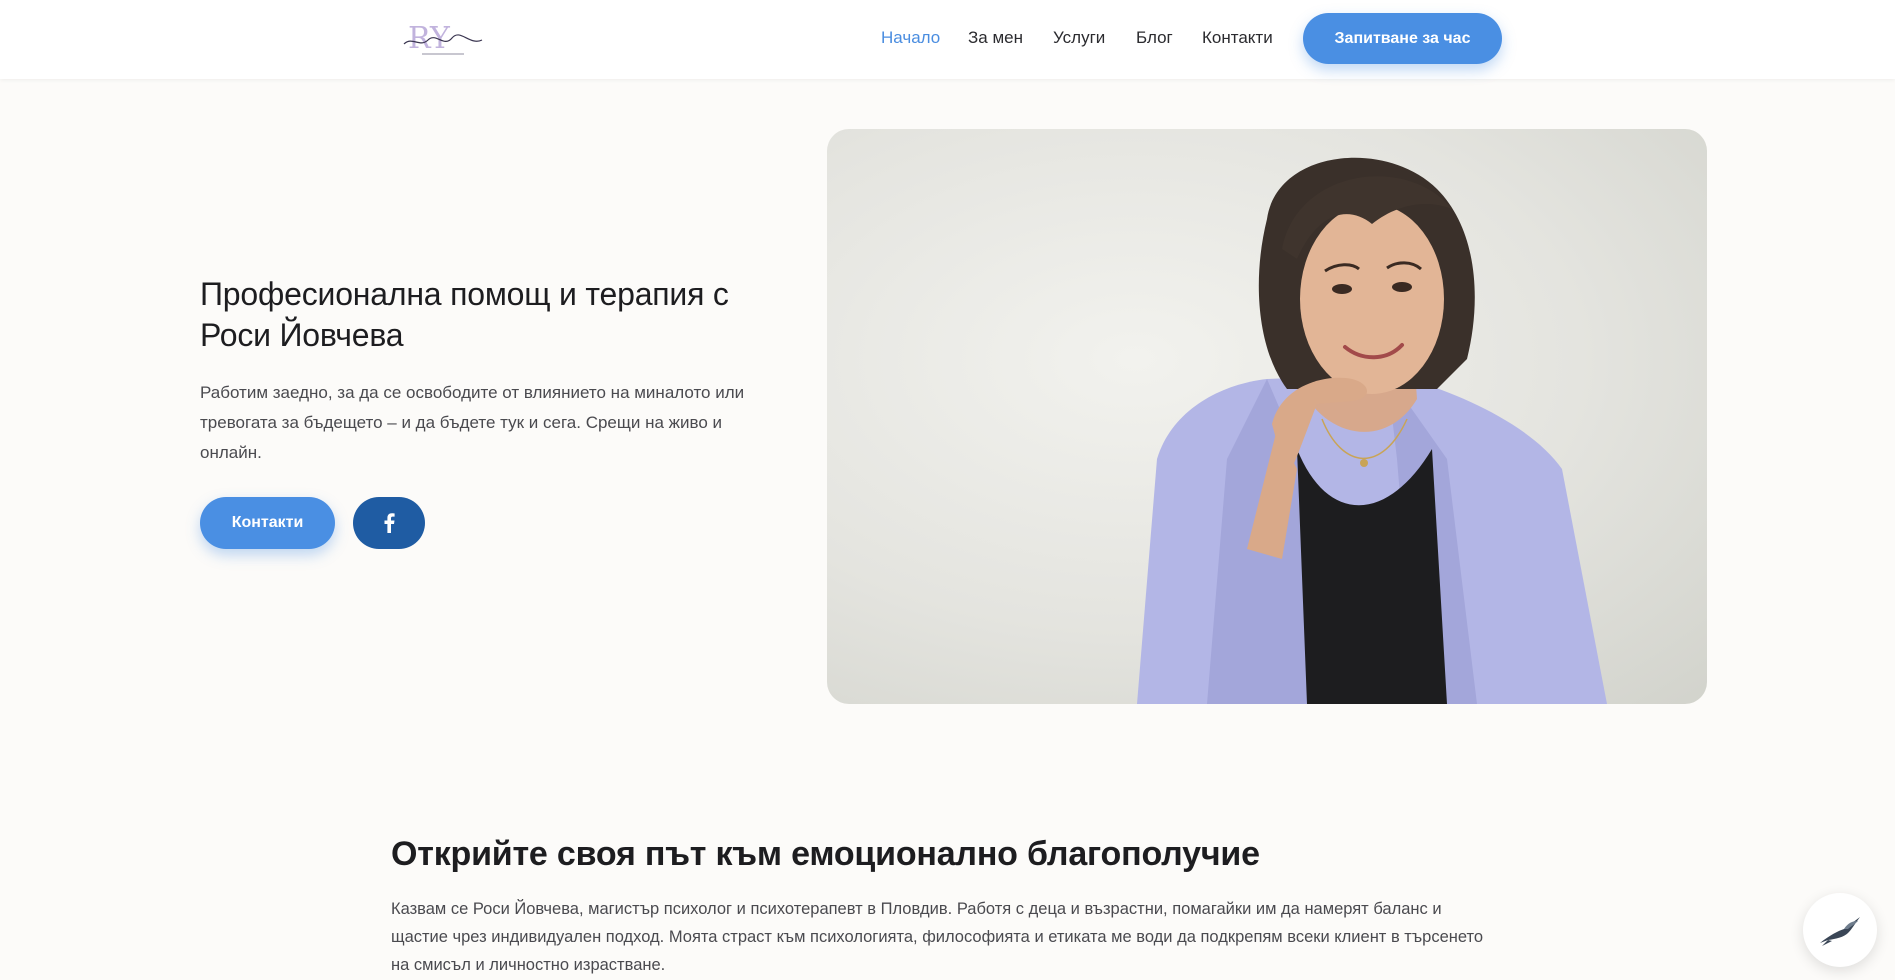 The image size is (1895, 980). What do you see at coordinates (1402, 38) in the screenshot?
I see `book-appointment-button: Запитване за час` at bounding box center [1402, 38].